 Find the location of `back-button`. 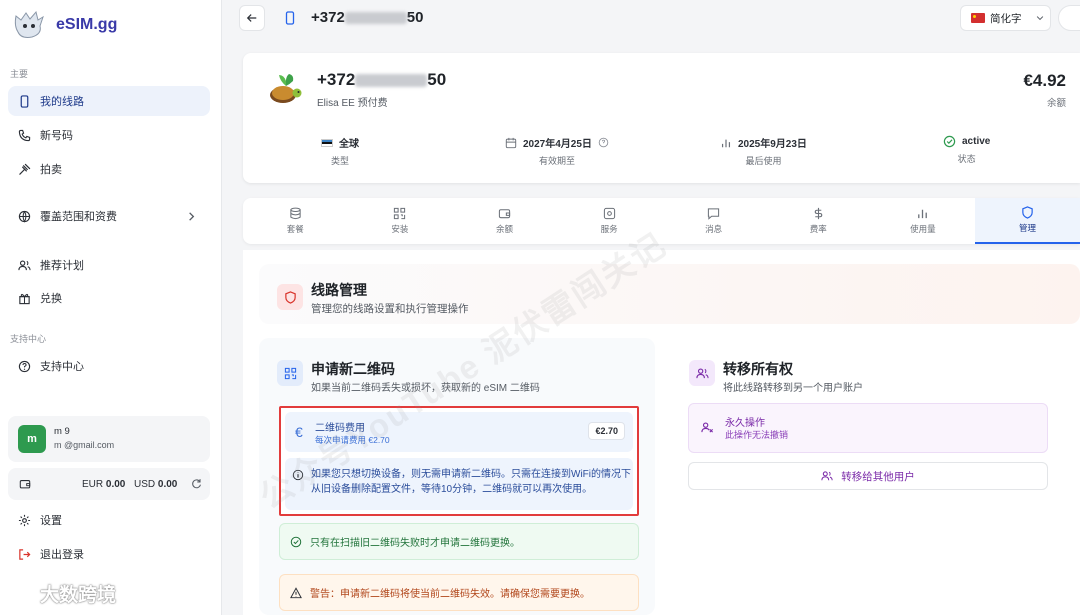

back-button is located at coordinates (252, 18).